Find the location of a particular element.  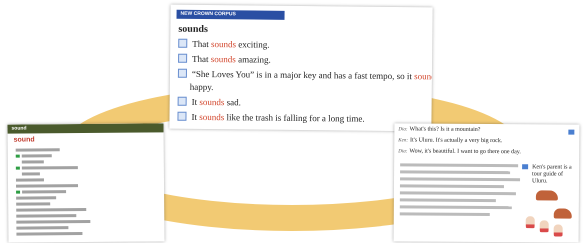

result-line: It sounds sad. is located at coordinates (209, 103).